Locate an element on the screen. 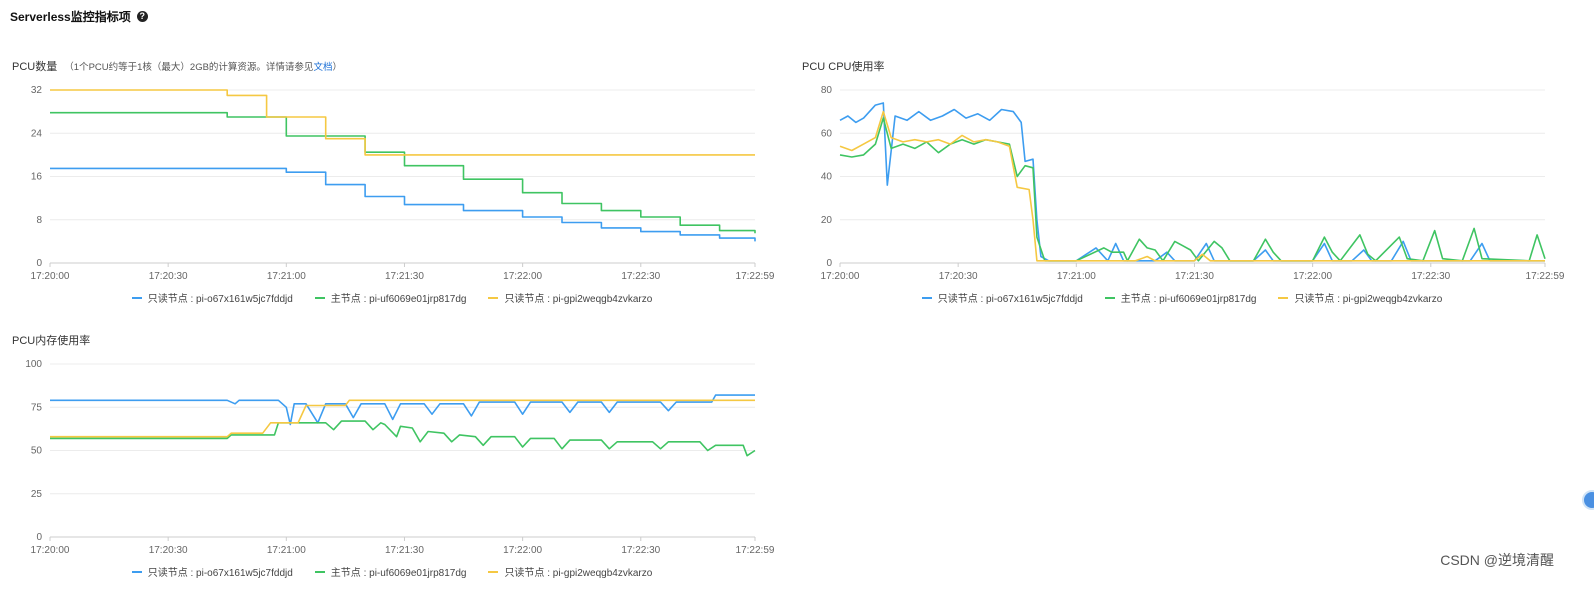  floating-assistant-icon is located at coordinates (1588, 500).